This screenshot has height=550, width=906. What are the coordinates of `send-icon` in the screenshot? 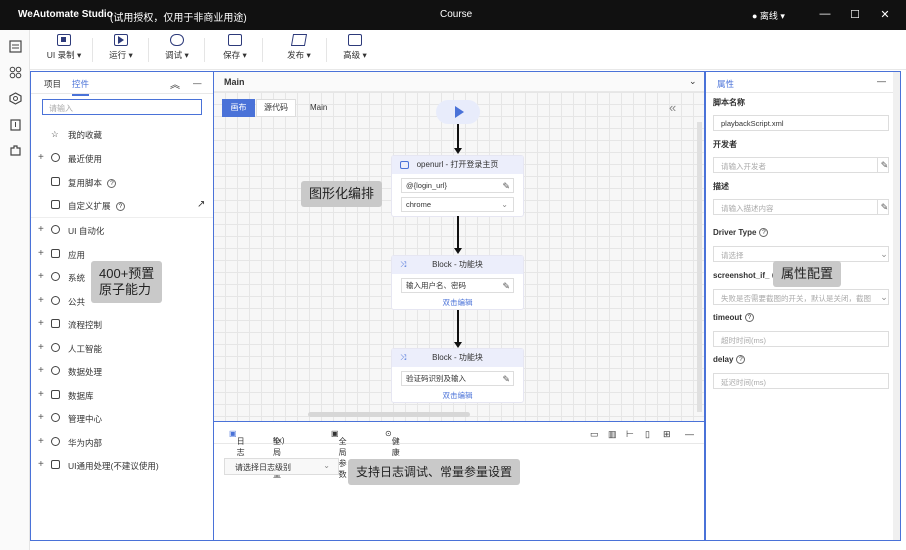 It's located at (299, 40).